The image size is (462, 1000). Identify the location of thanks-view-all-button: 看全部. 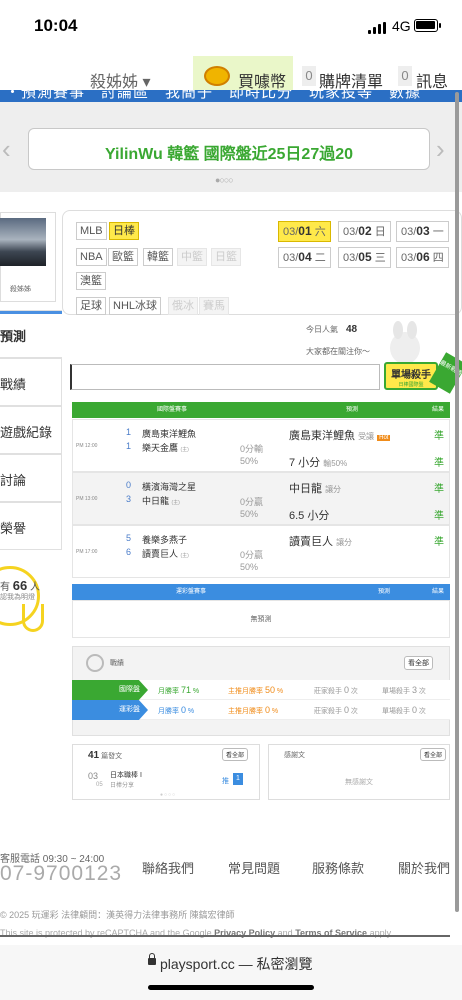
(433, 754).